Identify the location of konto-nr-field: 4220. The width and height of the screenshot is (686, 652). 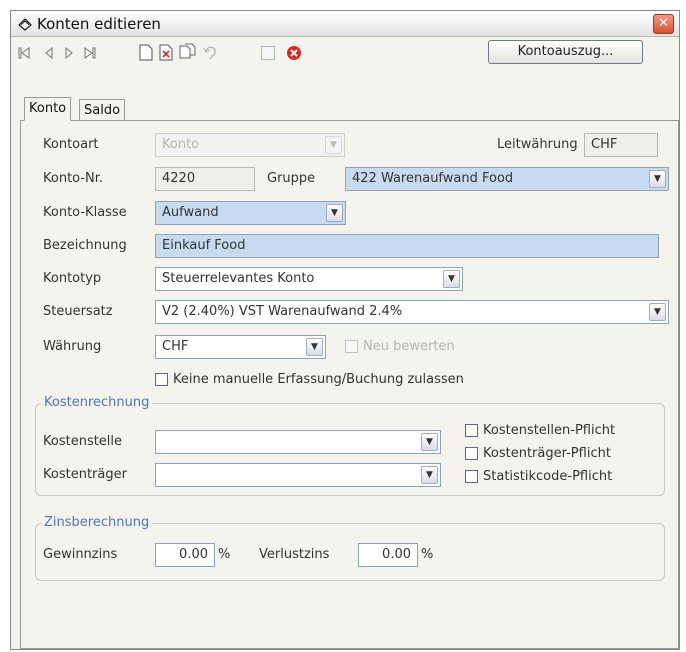
(205, 179).